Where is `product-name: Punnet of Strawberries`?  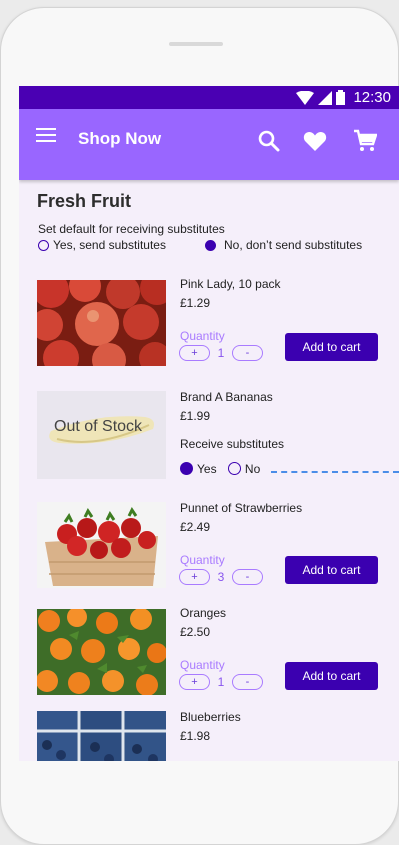 product-name: Punnet of Strawberries is located at coordinates (241, 508).